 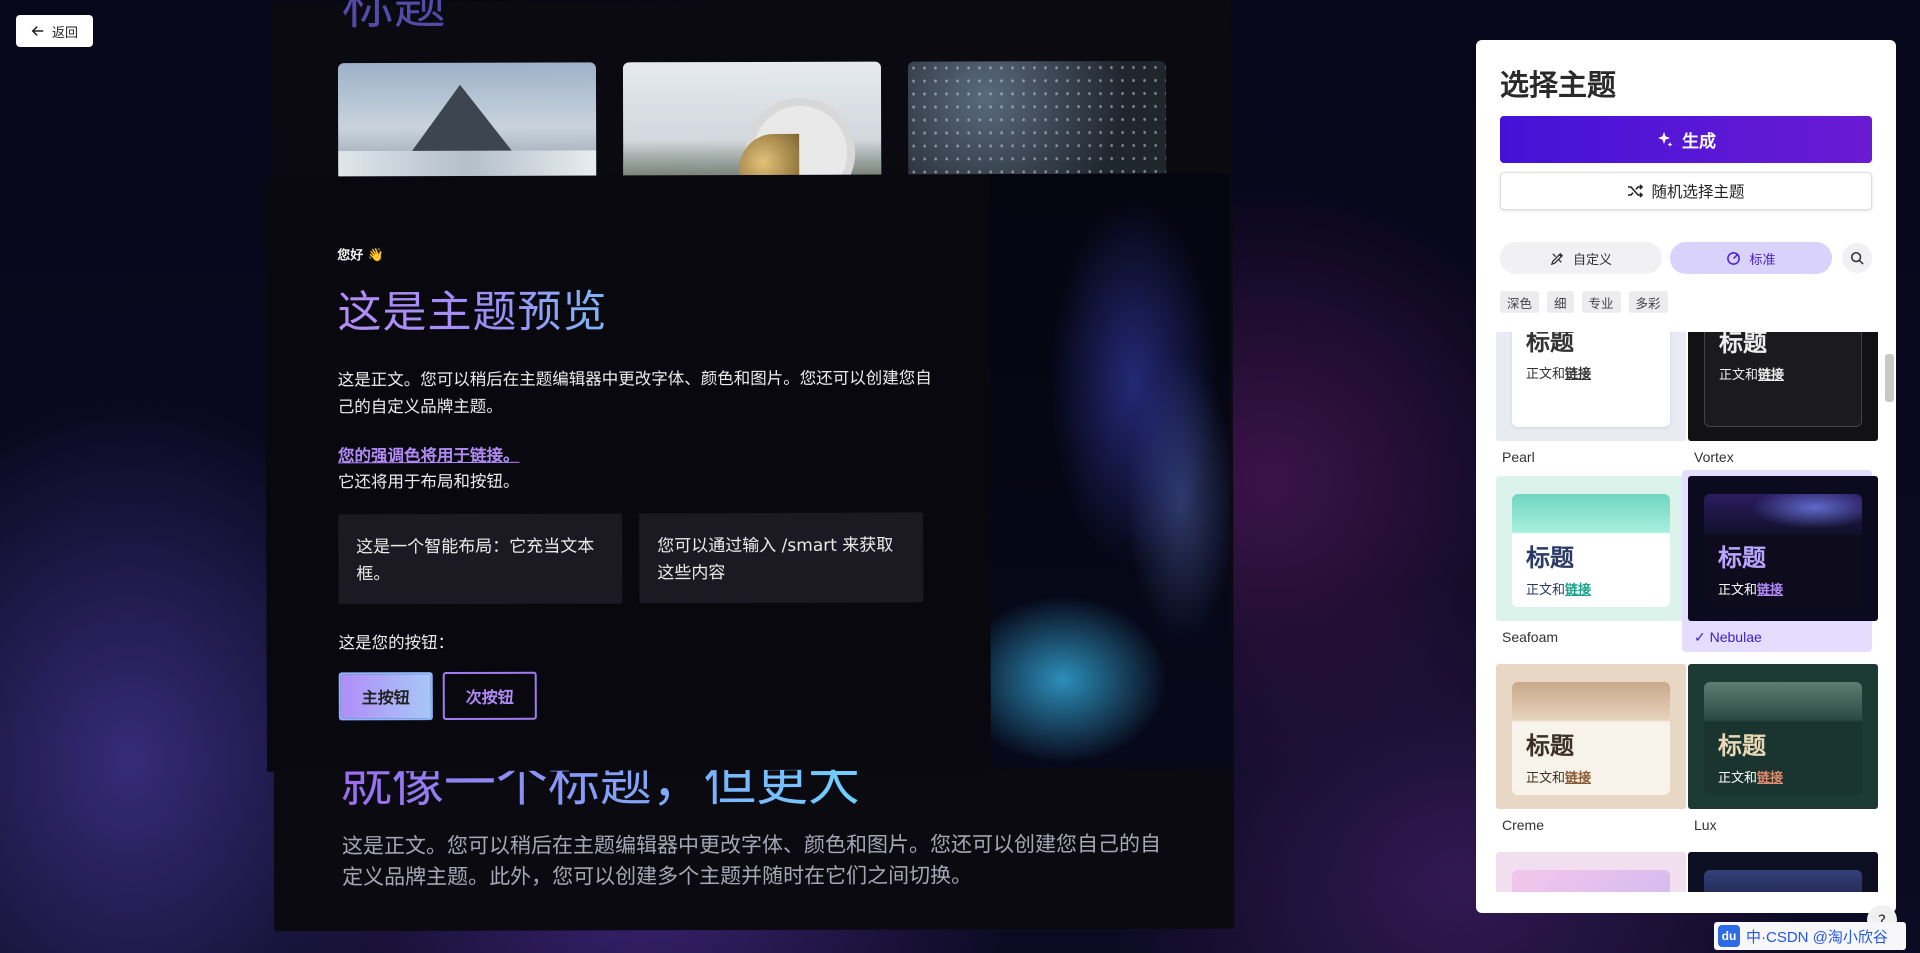 I want to click on mountain-image, so click(x=467, y=122).